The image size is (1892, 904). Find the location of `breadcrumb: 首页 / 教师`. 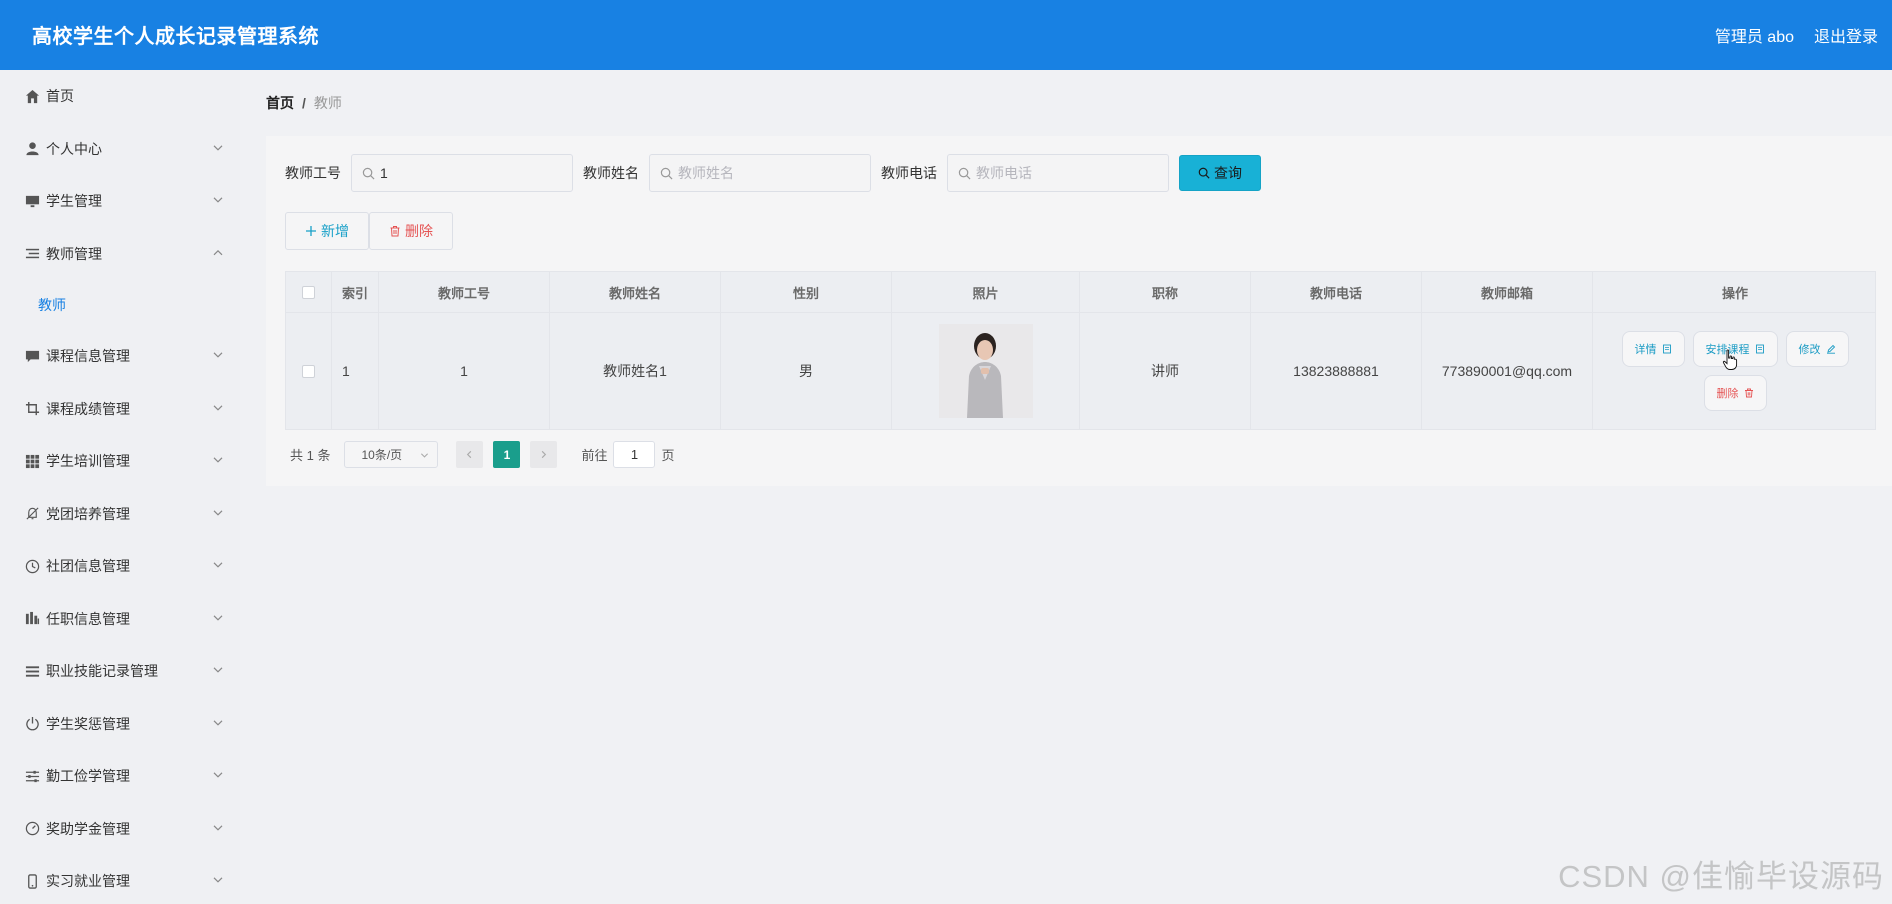

breadcrumb: 首页 / 教师 is located at coordinates (304, 103).